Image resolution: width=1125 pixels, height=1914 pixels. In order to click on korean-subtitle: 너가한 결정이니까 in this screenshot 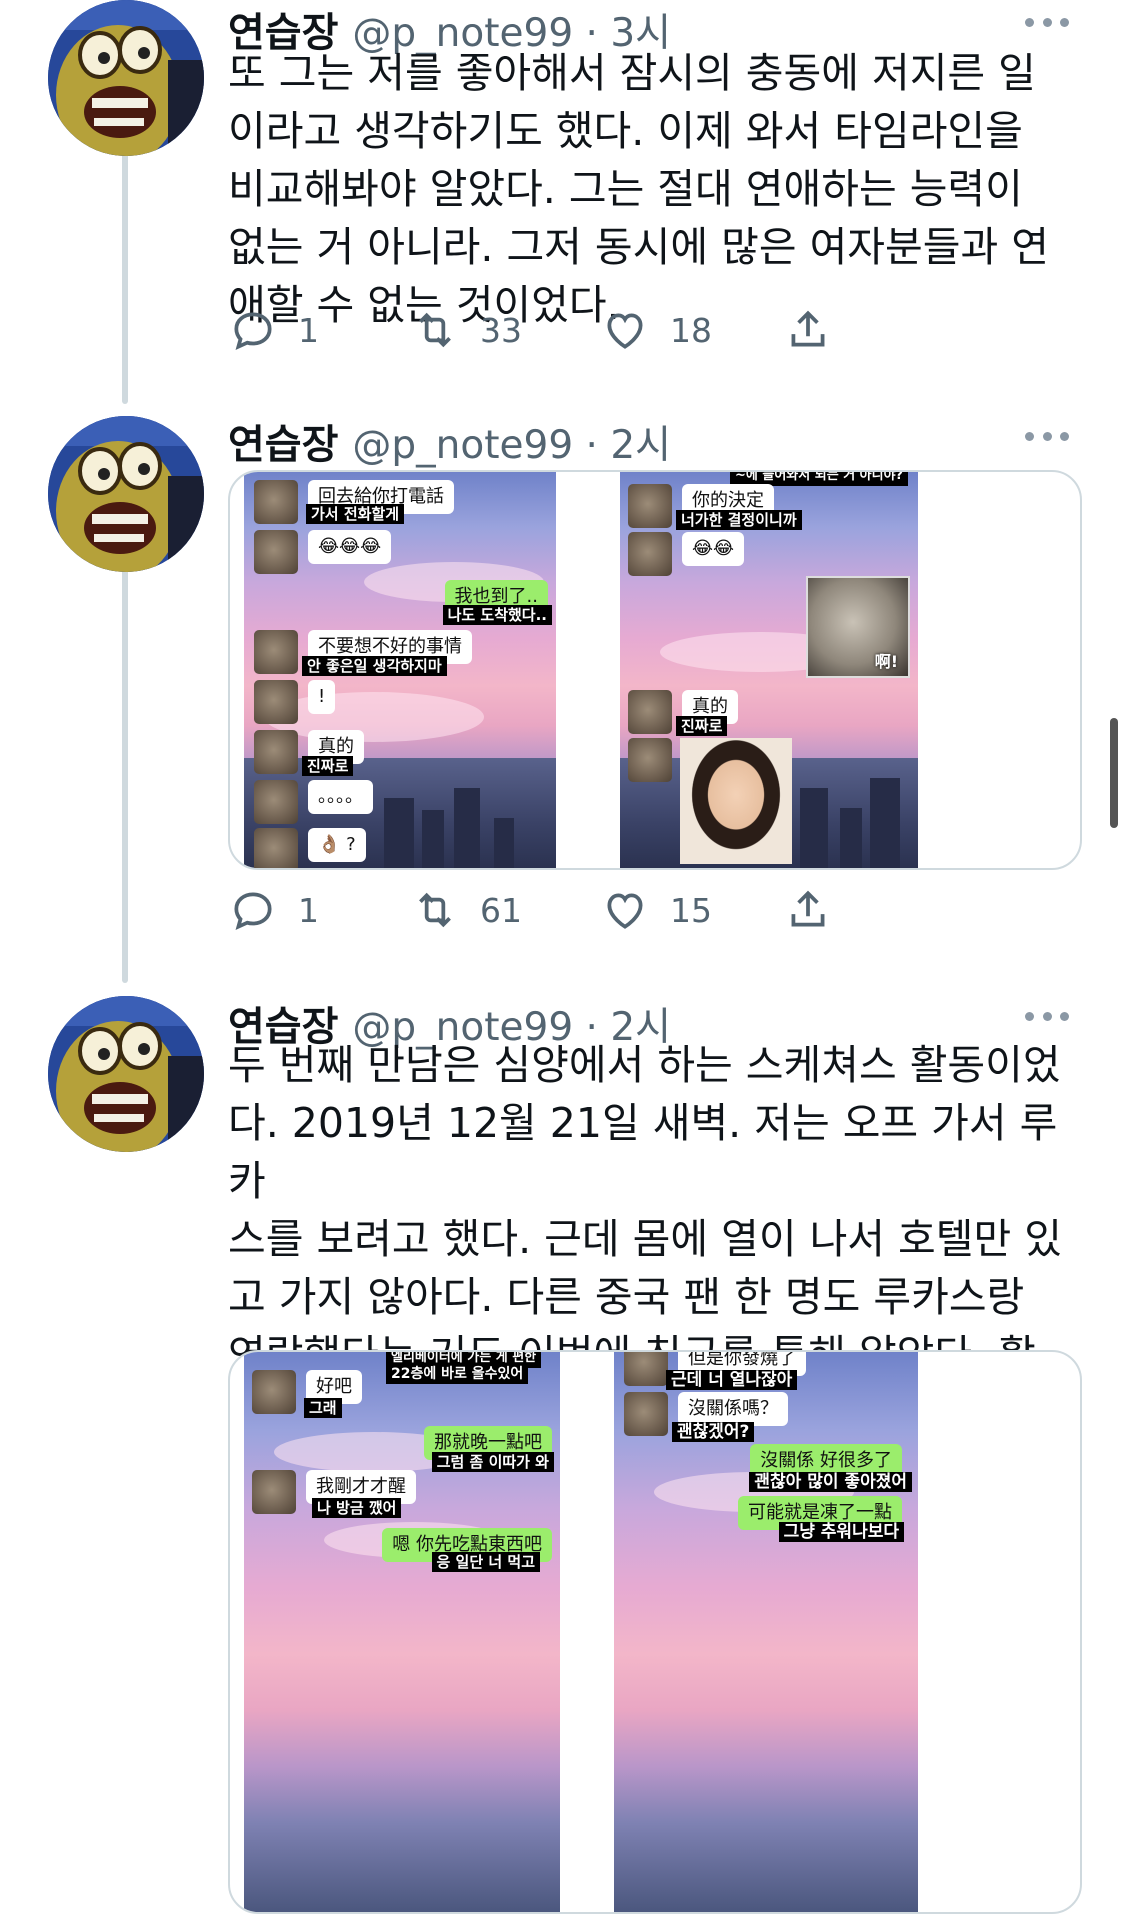, I will do `click(739, 520)`.